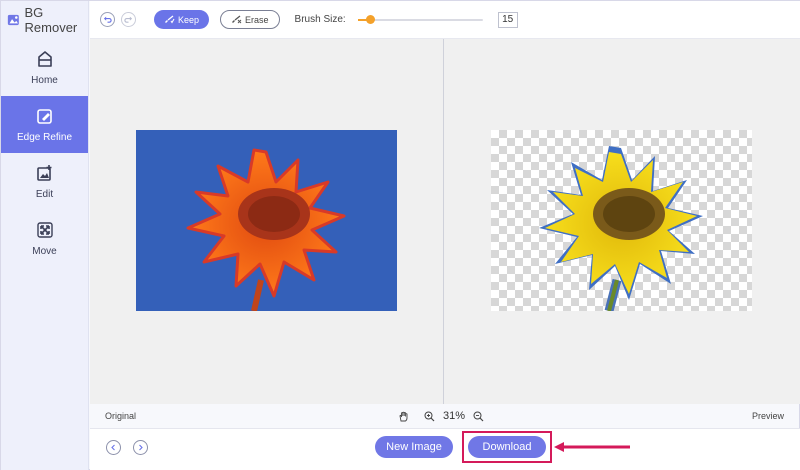 The image size is (800, 470). I want to click on sidebar-item-label: Home, so click(44, 80).